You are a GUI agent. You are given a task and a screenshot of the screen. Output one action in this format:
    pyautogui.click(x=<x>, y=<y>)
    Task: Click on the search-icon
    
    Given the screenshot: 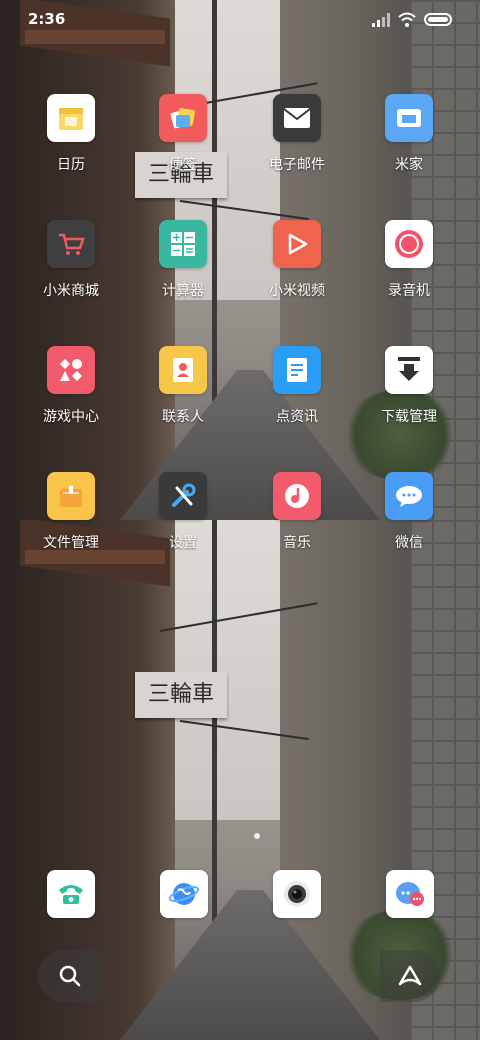 What is the action you would take?
    pyautogui.click(x=70, y=976)
    